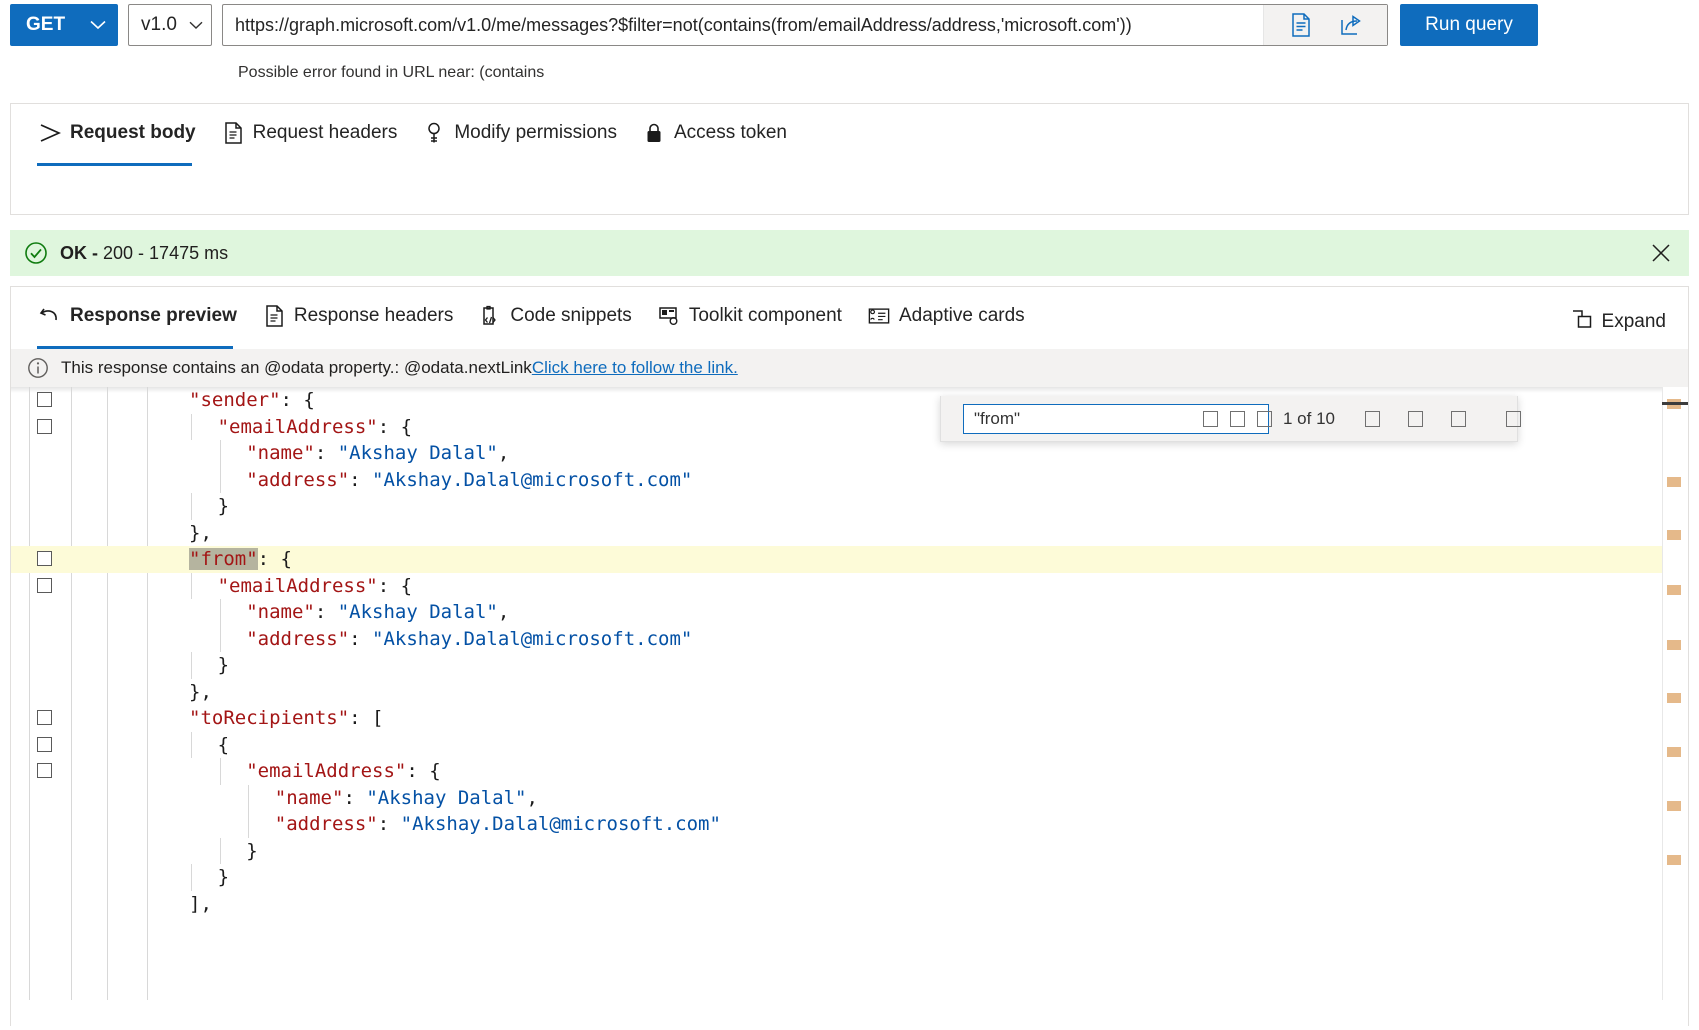 This screenshot has height=1030, width=1699. I want to click on run-query-button: Run query, so click(1469, 25).